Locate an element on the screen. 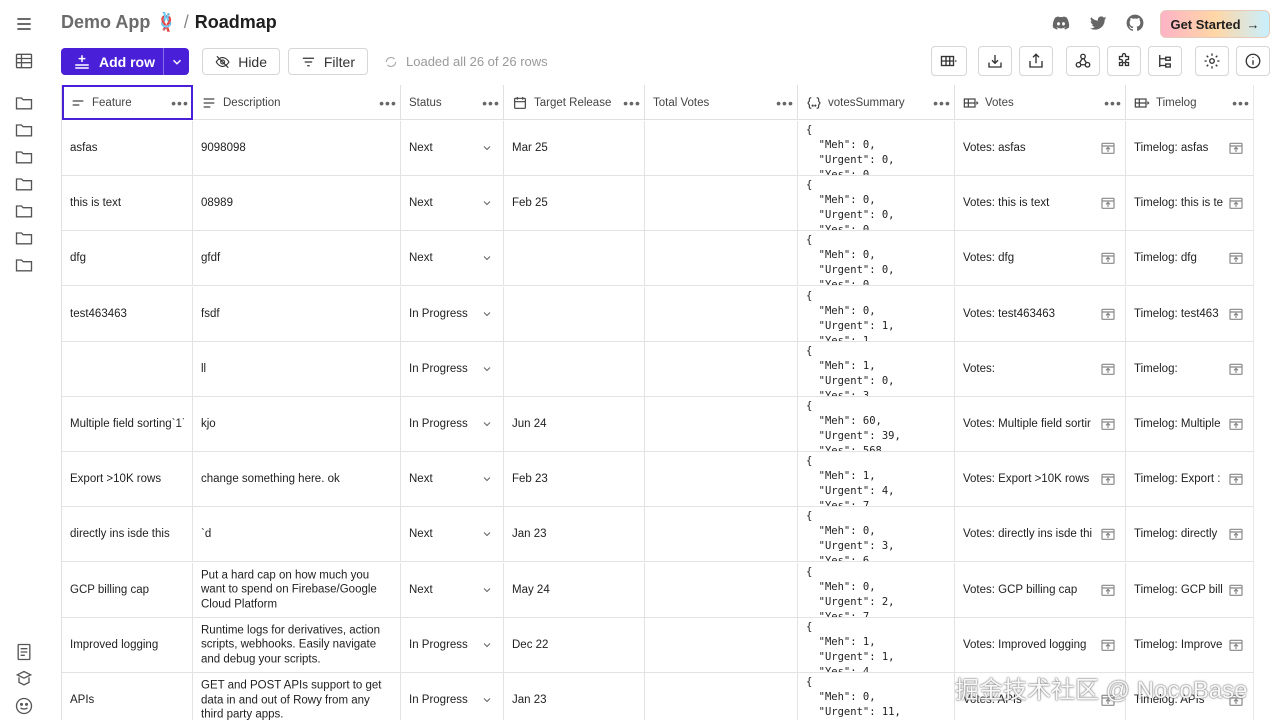 The height and width of the screenshot is (720, 1280). column-header-votes: Votes ••• is located at coordinates (1040, 102).